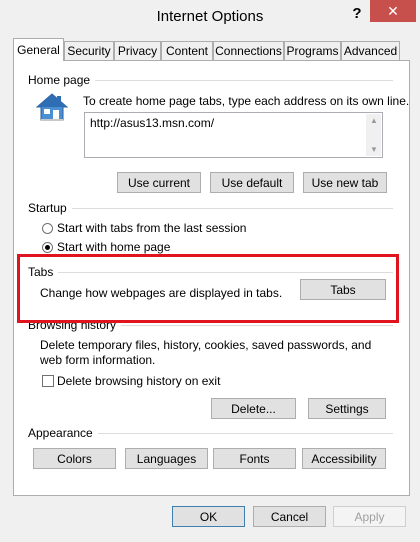 This screenshot has width=420, height=542. Describe the element at coordinates (393, 11) in the screenshot. I see `close-button: ✕` at that location.